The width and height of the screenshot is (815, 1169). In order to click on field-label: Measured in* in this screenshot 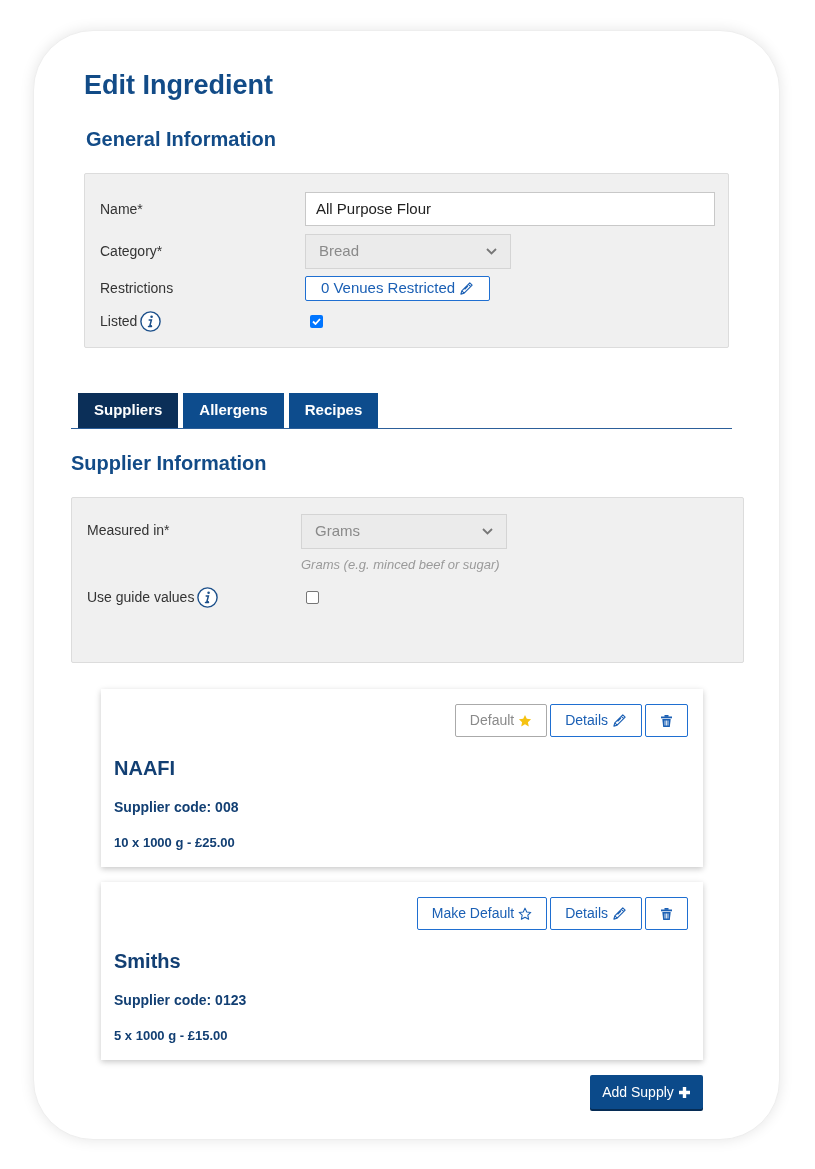, I will do `click(128, 530)`.